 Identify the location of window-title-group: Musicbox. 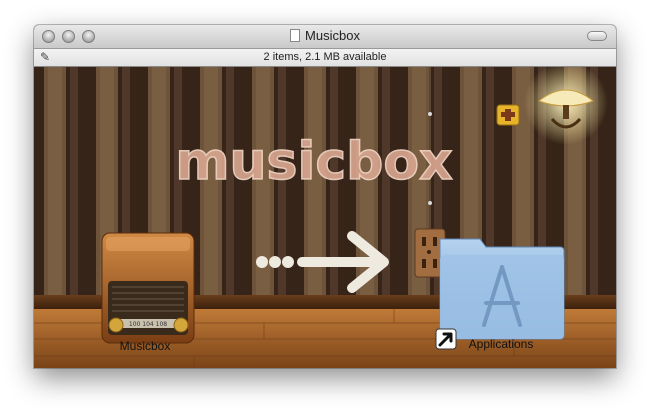
(325, 35).